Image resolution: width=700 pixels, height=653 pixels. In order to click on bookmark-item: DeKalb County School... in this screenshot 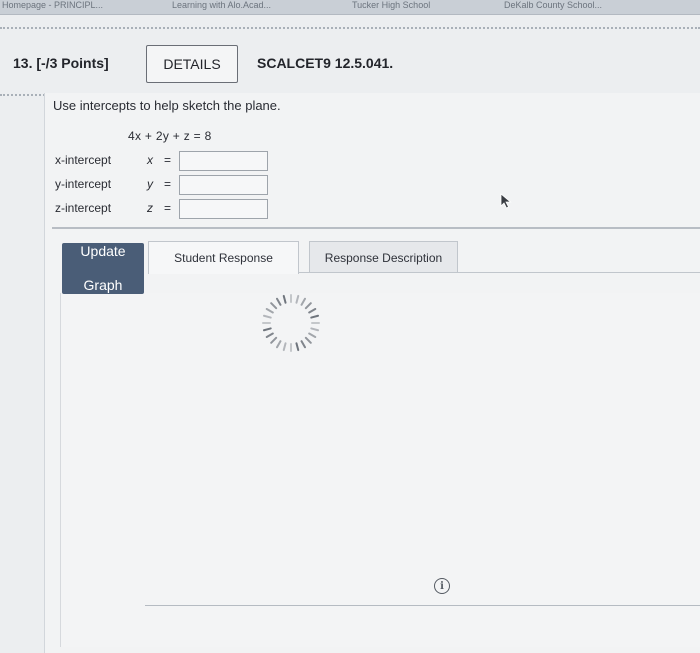, I will do `click(553, 5)`.